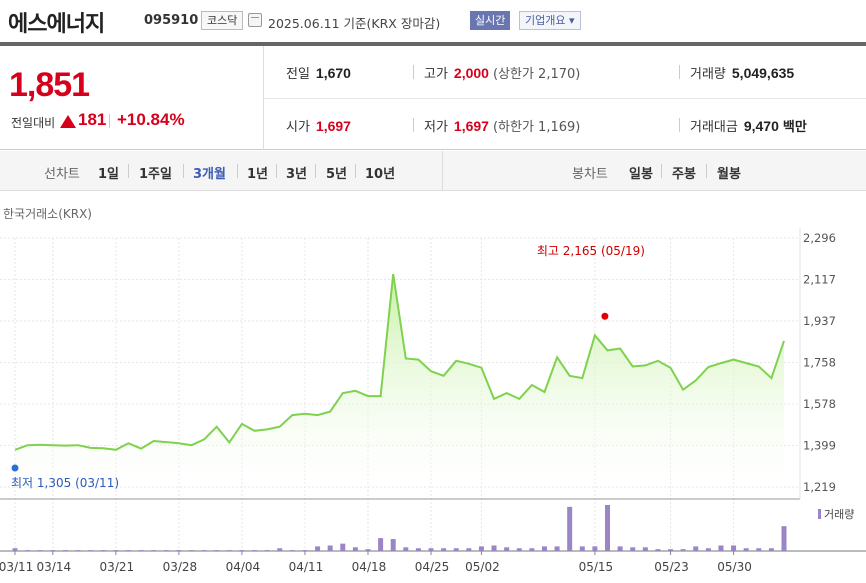  What do you see at coordinates (54, 567) in the screenshot?
I see `x-tick-label: 03/14` at bounding box center [54, 567].